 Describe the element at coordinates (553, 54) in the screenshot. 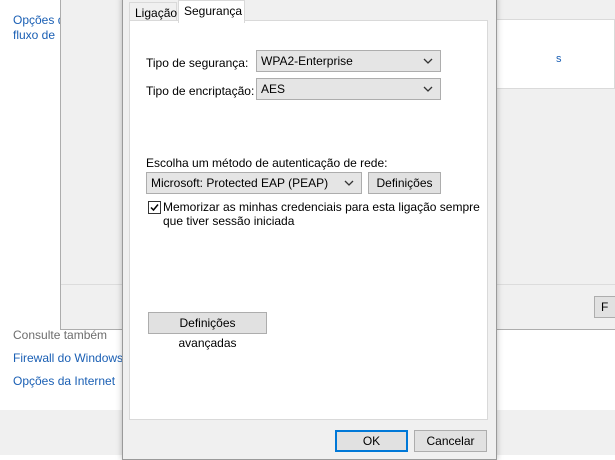

I see `details-panel: s` at that location.